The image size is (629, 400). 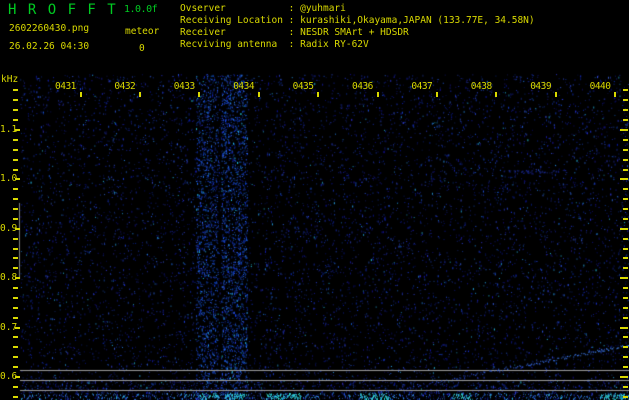 What do you see at coordinates (142, 31) in the screenshot?
I see `meteor-count-label: meteor` at bounding box center [142, 31].